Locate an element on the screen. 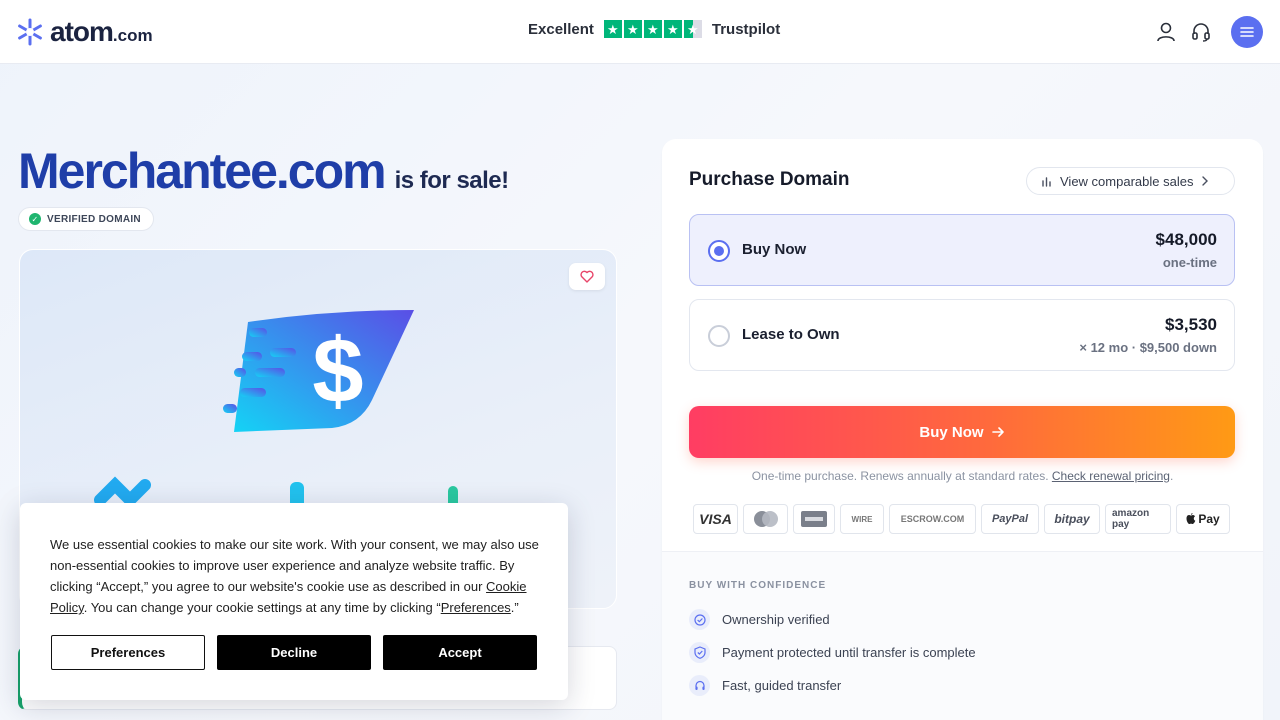 The image size is (1280, 720). domain-name: Merchantee.com is located at coordinates (202, 171).